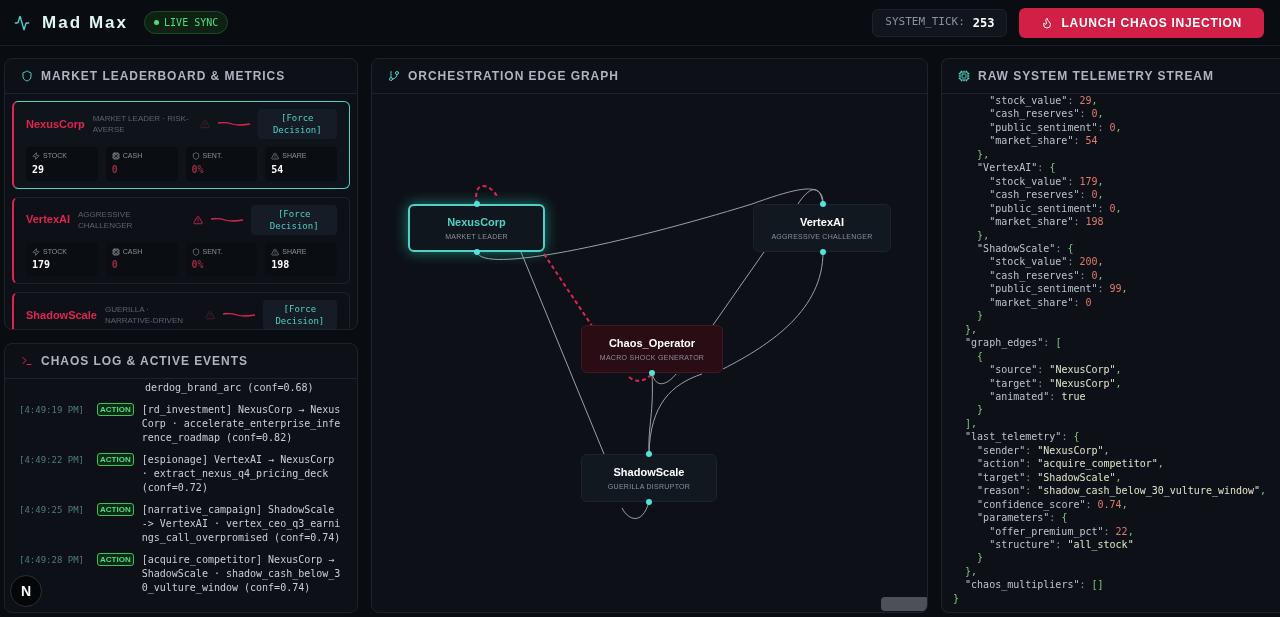  Describe the element at coordinates (1055, 370) in the screenshot. I see `code-line: "source": "NexusCorp",` at that location.